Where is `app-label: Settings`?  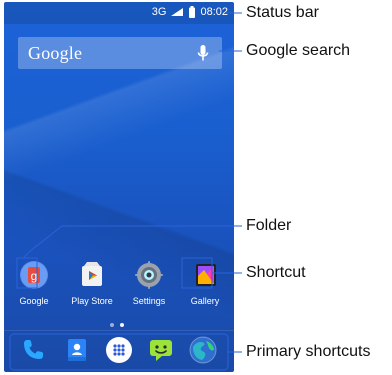 app-label: Settings is located at coordinates (149, 301).